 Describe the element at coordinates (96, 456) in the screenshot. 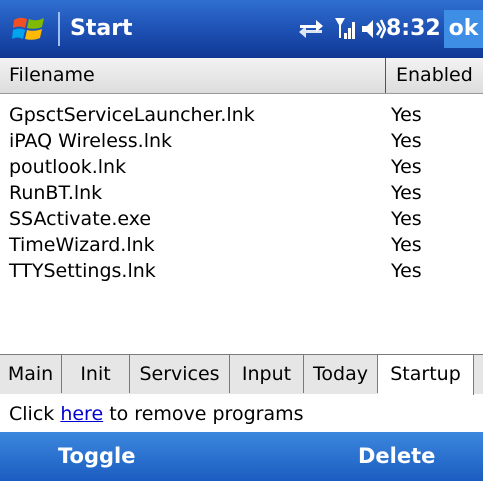

I see `toggle-softkey: Toggle` at that location.